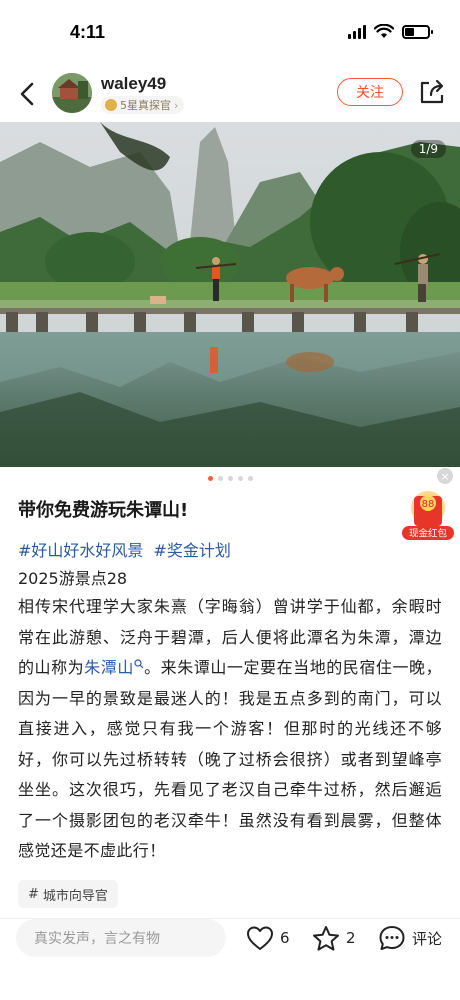 The image size is (460, 1000). I want to click on back-icon, so click(28, 94).